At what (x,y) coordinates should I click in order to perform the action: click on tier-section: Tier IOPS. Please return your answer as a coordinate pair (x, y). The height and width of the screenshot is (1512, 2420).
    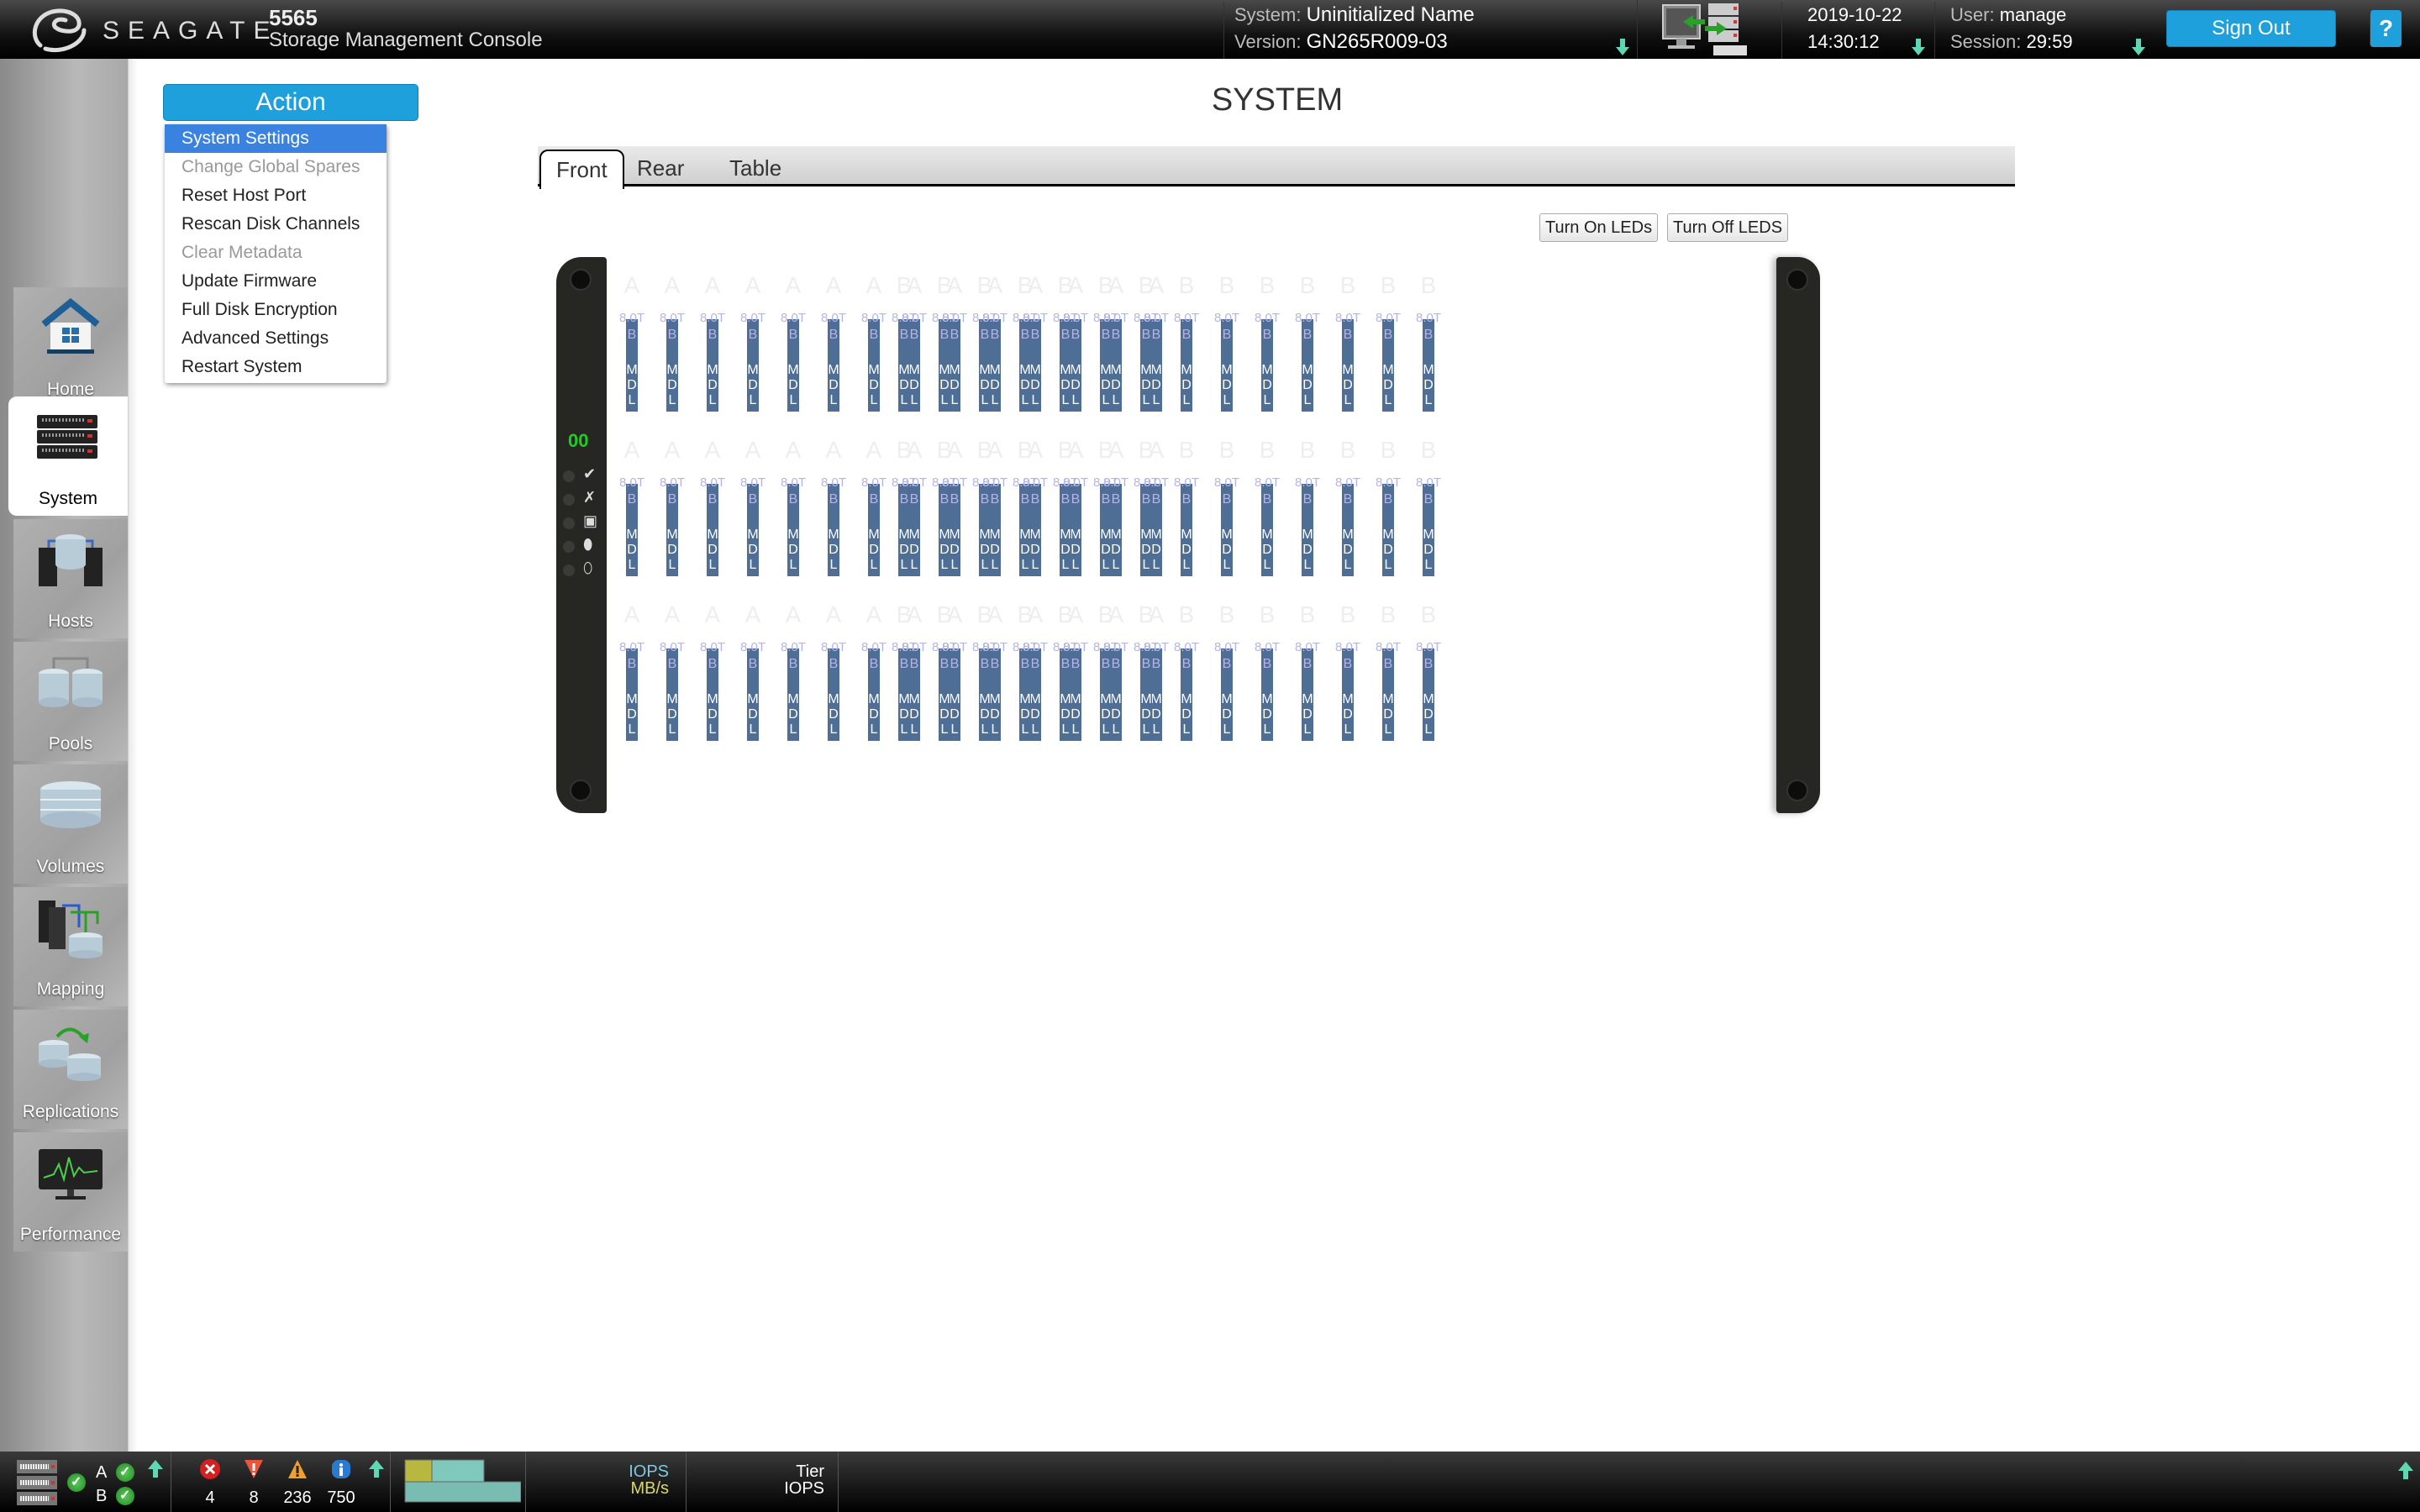
    Looking at the image, I should click on (763, 1482).